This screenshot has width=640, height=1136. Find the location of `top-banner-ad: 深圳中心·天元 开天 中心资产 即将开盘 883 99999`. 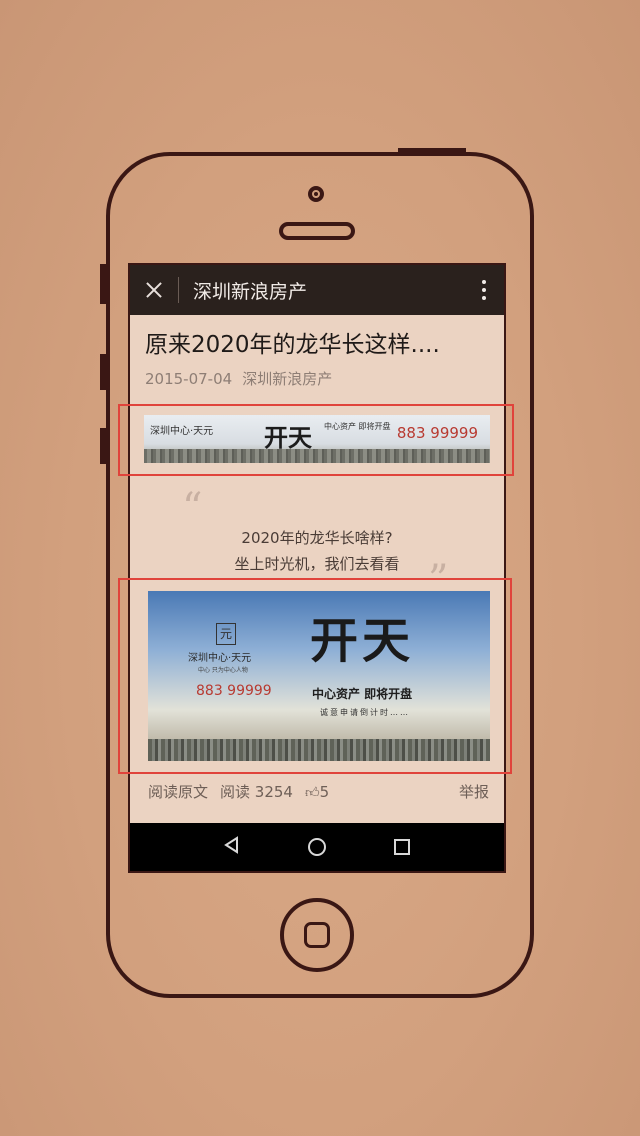

top-banner-ad: 深圳中心·天元 开天 中心资产 即将开盘 883 99999 is located at coordinates (317, 439).